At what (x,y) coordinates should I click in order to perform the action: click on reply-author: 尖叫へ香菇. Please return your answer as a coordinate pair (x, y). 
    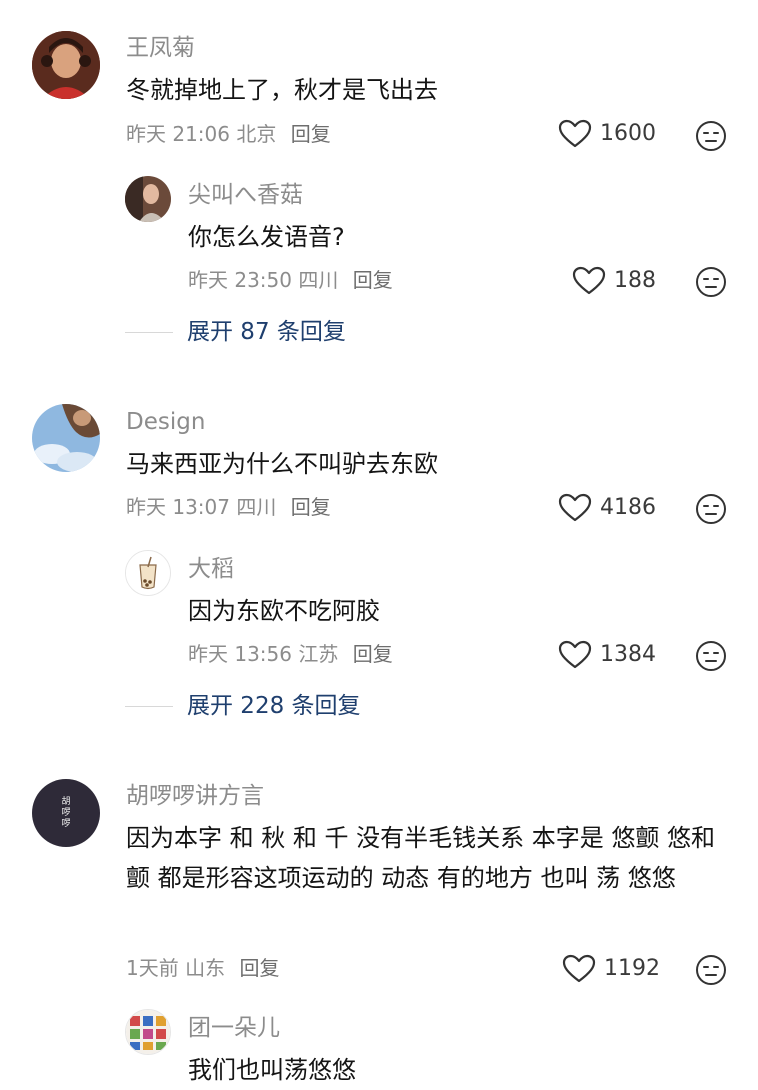
    Looking at the image, I should click on (245, 195).